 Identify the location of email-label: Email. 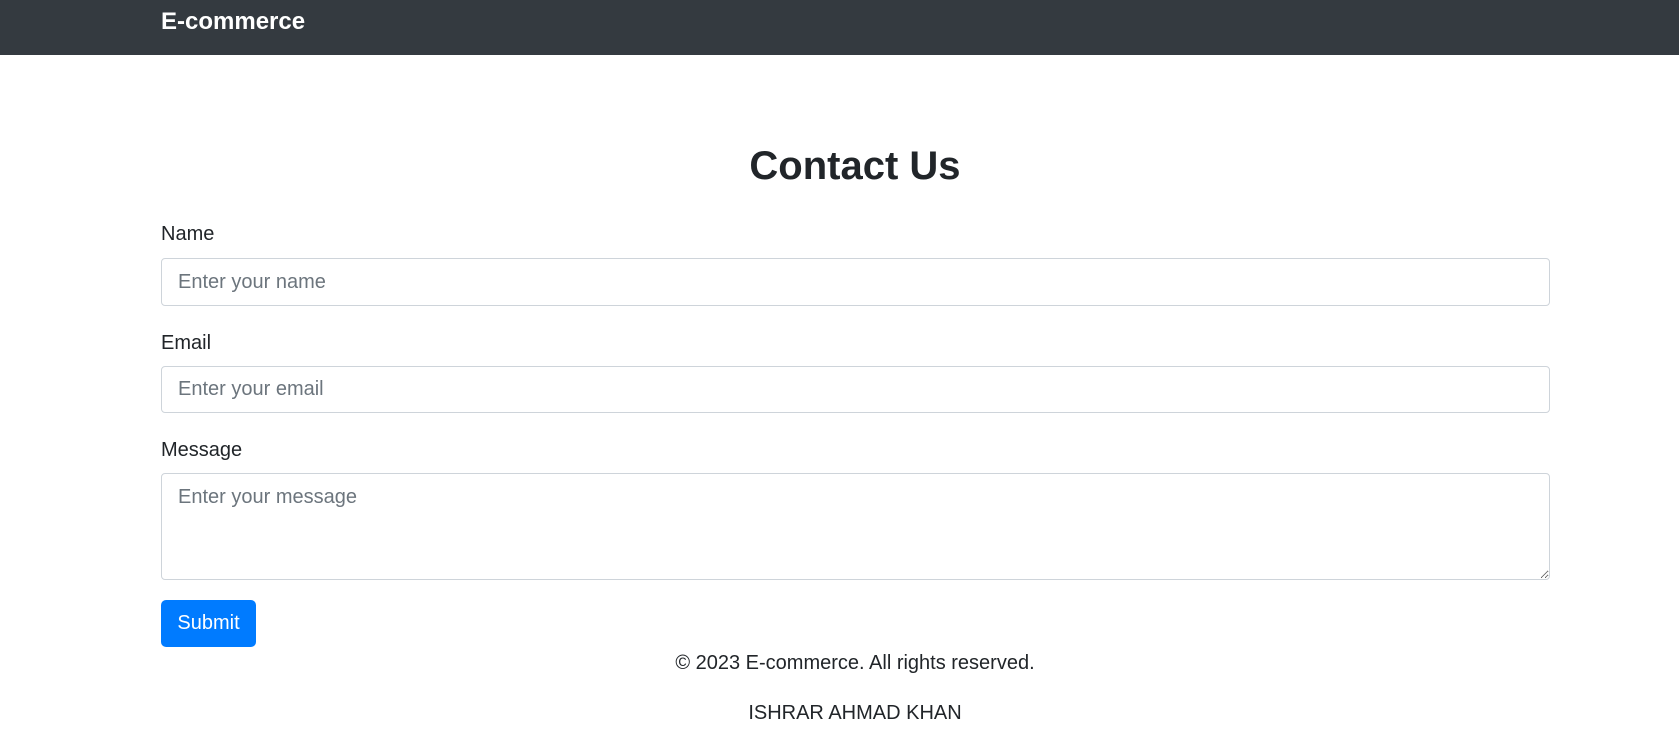
(186, 343).